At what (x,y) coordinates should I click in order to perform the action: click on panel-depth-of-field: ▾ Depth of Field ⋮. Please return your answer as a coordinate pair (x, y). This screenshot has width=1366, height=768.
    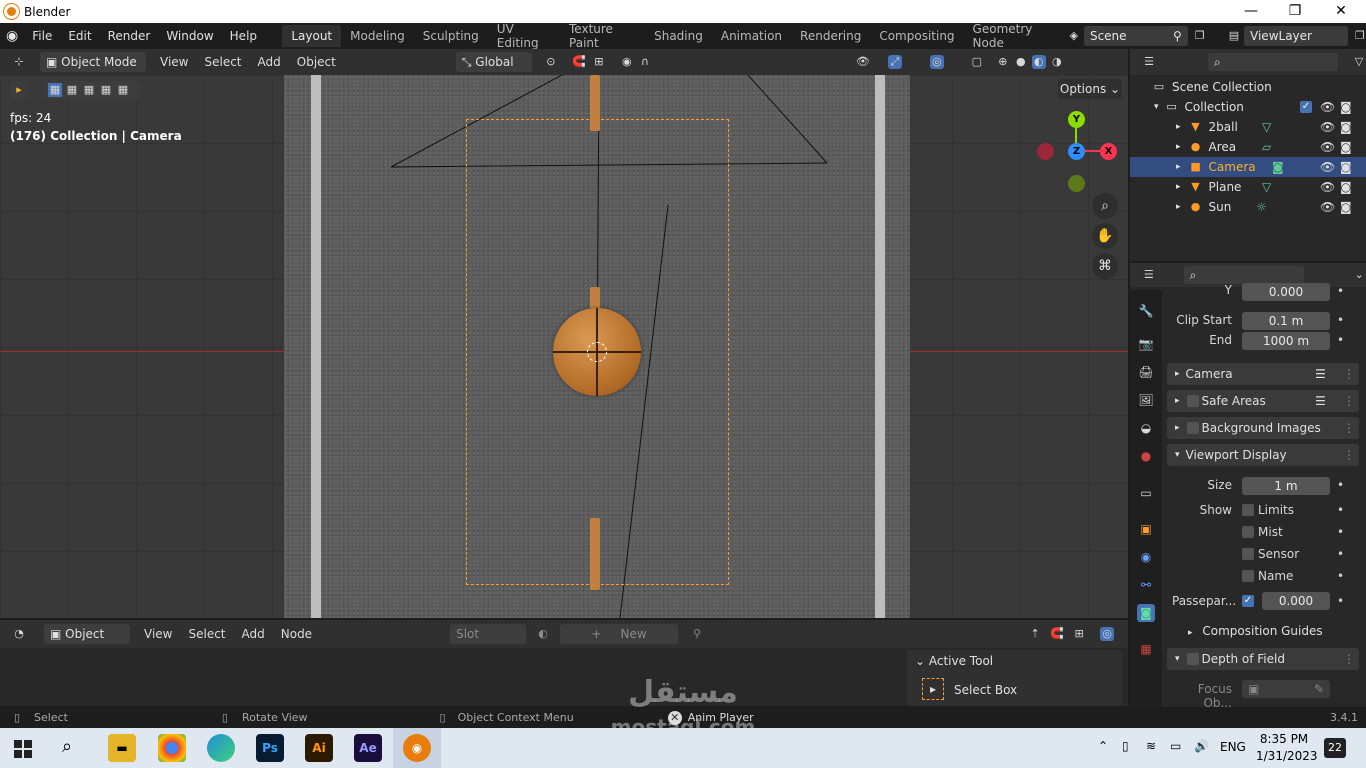
    Looking at the image, I should click on (1263, 659).